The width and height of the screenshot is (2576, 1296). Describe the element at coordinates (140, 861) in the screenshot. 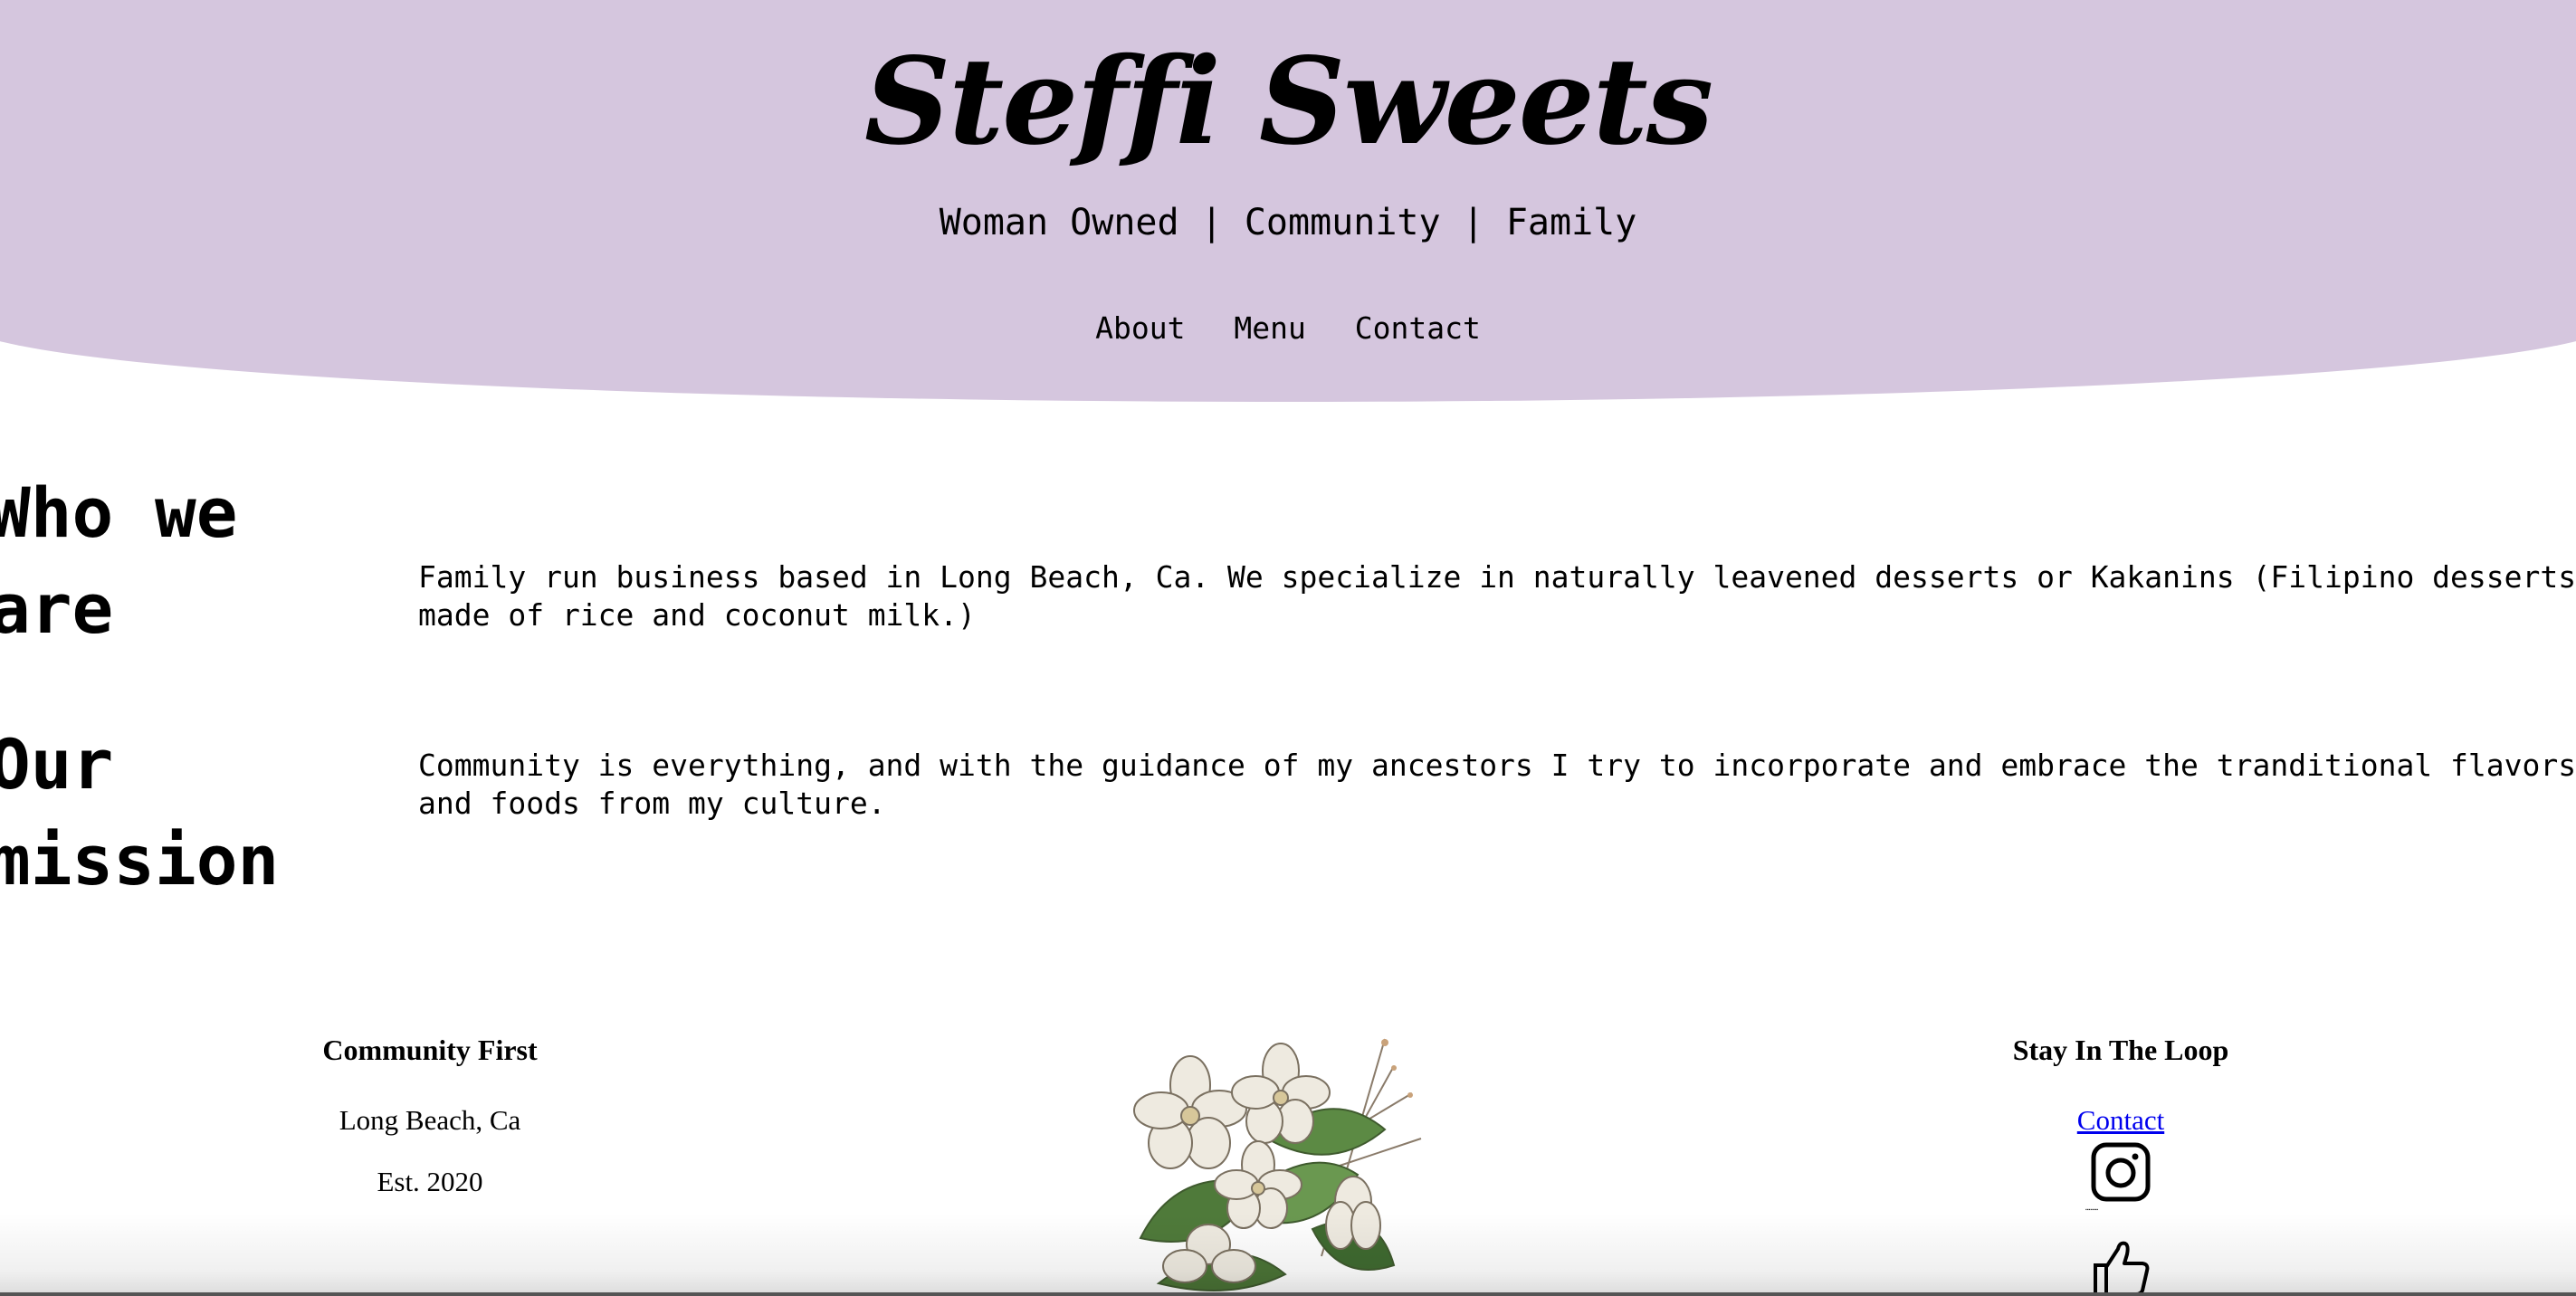

I see `heading-line: mission` at that location.